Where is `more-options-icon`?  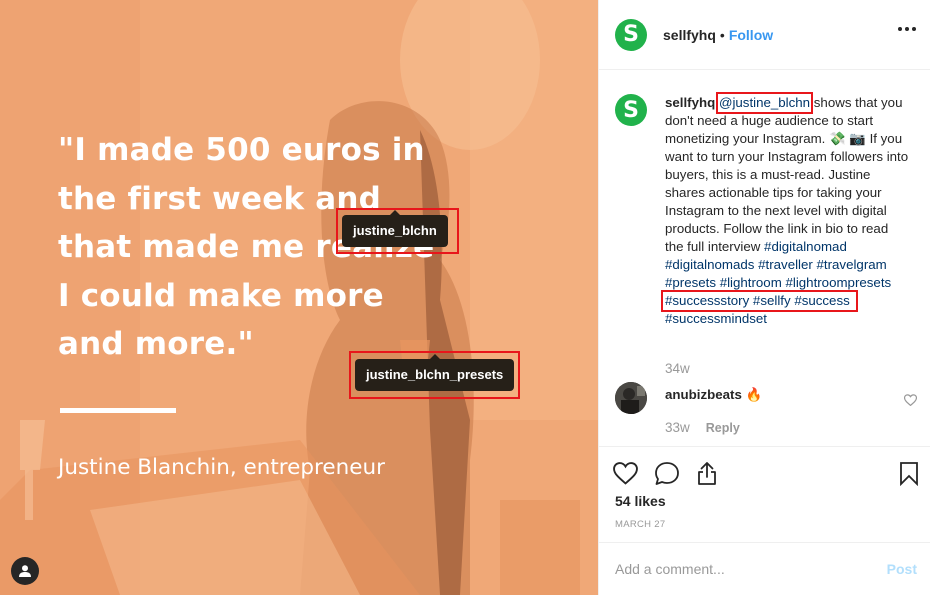
more-options-icon is located at coordinates (907, 29).